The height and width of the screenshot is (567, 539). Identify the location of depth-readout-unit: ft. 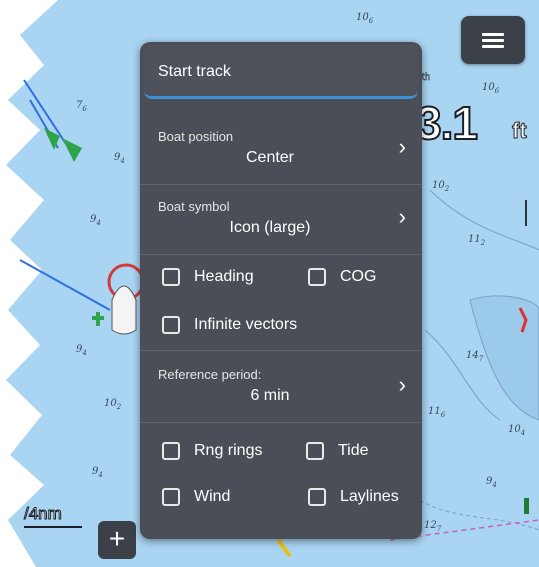
(520, 131).